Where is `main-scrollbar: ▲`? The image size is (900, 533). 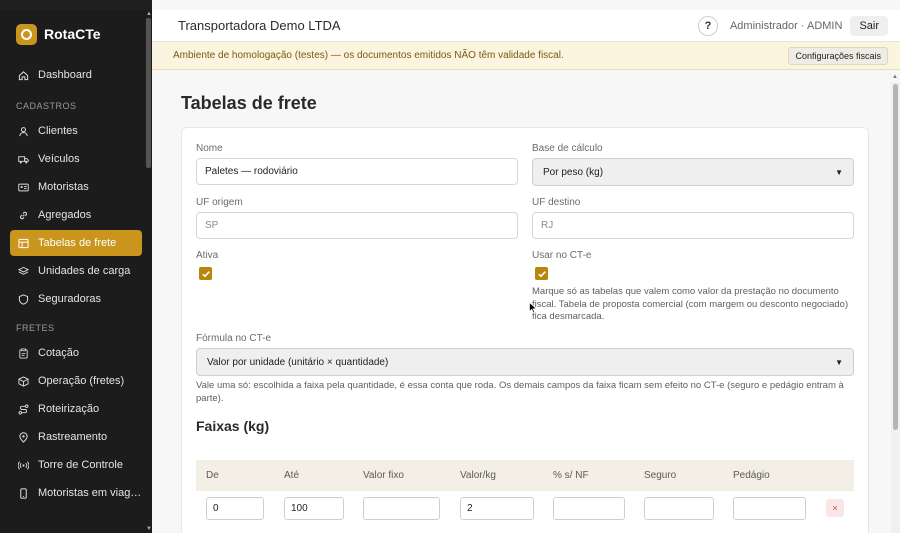
main-scrollbar: ▲ is located at coordinates (895, 303).